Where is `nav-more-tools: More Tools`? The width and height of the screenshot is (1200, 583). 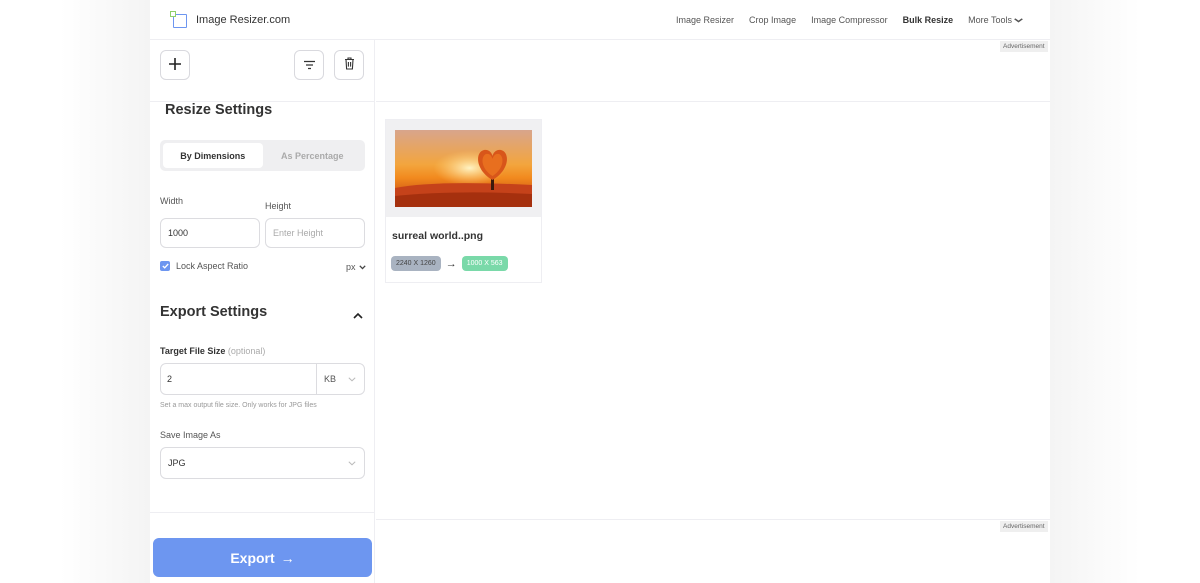 nav-more-tools: More Tools is located at coordinates (996, 20).